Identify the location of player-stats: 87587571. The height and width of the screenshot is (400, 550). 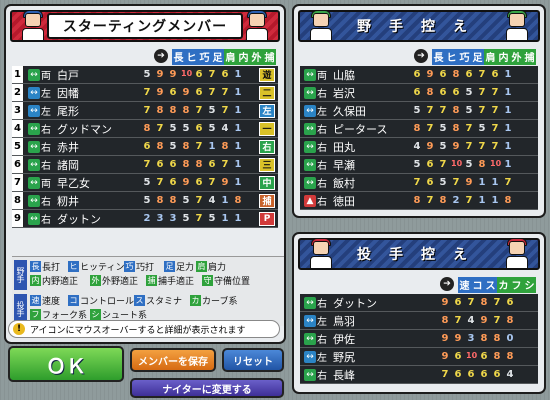
(462, 128).